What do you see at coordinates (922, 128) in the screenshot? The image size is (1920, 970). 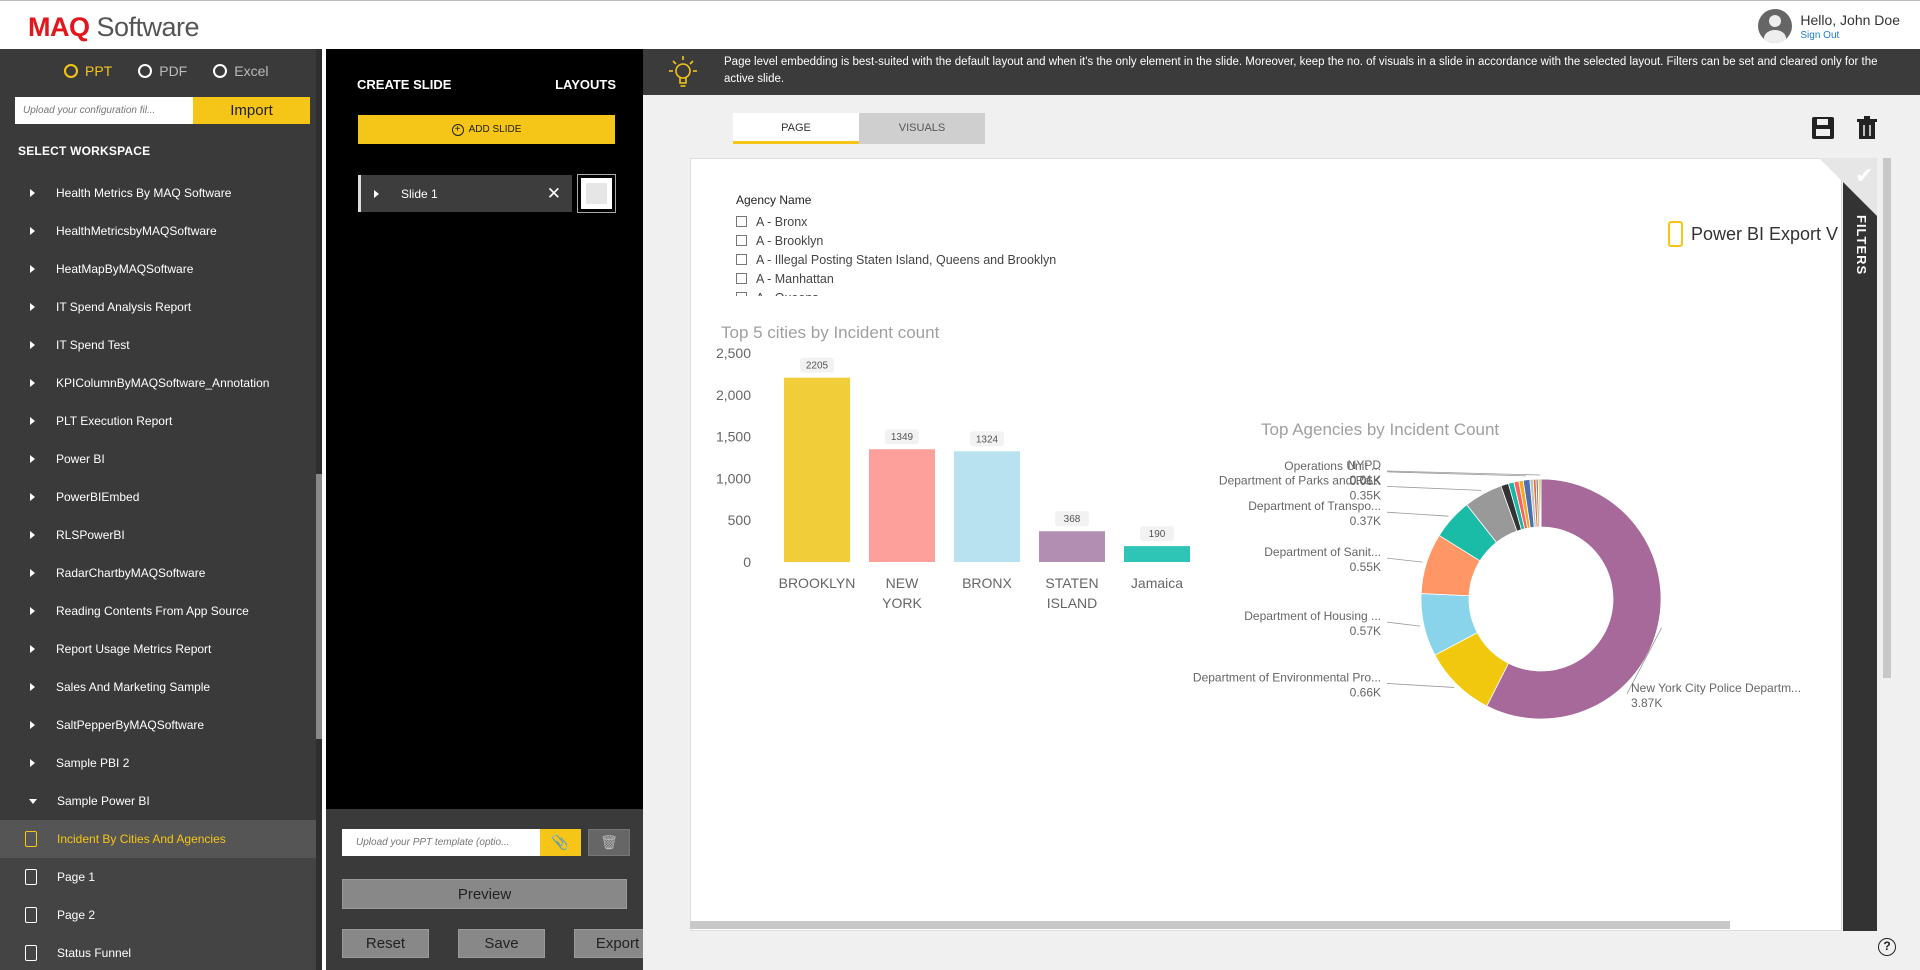 I see `tab-visuals: VISUALS` at bounding box center [922, 128].